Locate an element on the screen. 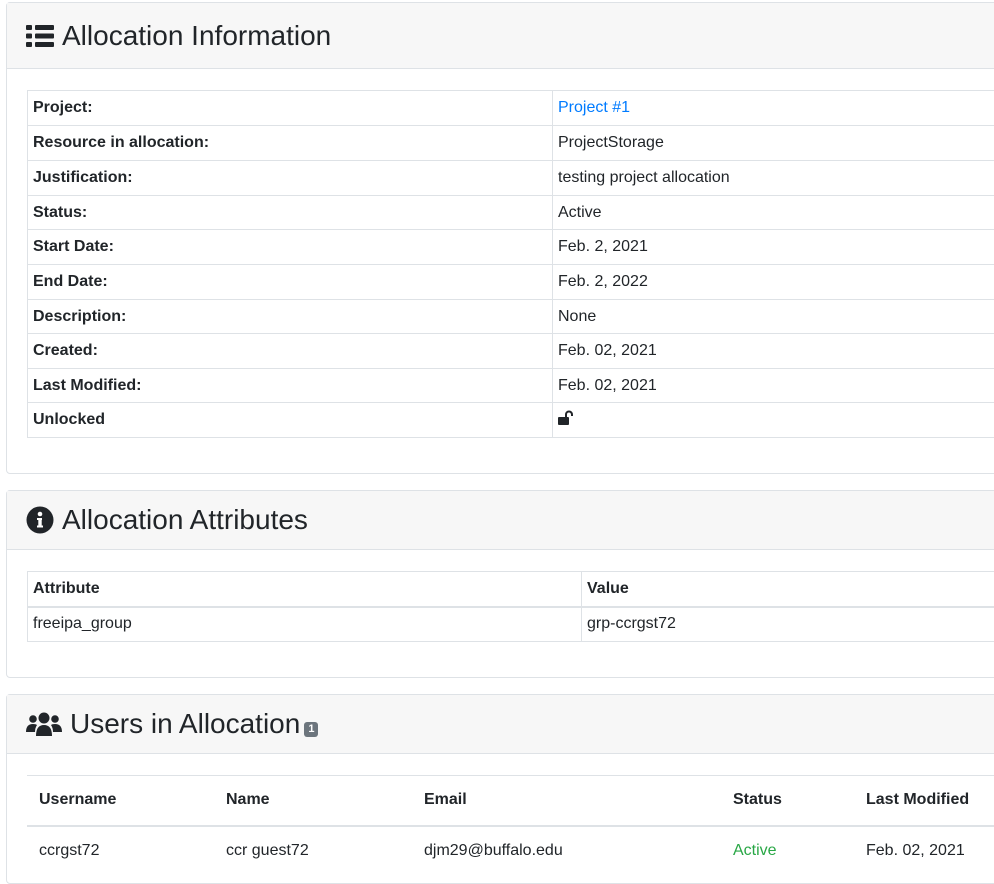 Image resolution: width=994 pixels, height=884 pixels. column-header-email: Email is located at coordinates (566, 801).